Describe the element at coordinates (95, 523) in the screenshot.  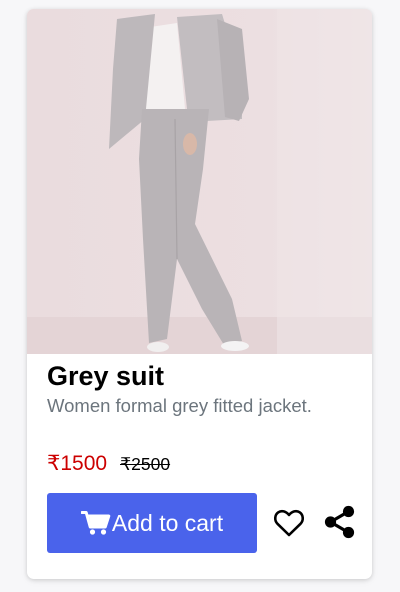
I see `shopping-cart-icon` at that location.